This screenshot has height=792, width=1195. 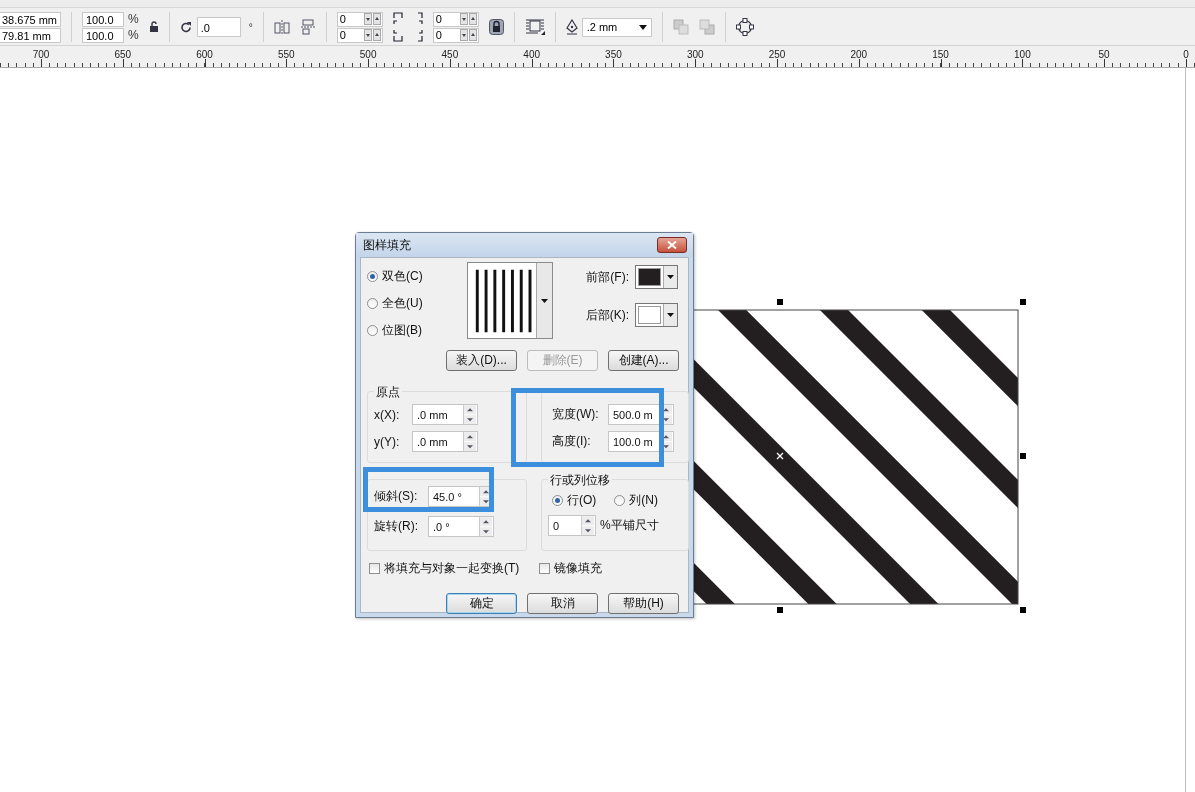 What do you see at coordinates (387, 441) in the screenshot?
I see `field-label: y(Y):` at bounding box center [387, 441].